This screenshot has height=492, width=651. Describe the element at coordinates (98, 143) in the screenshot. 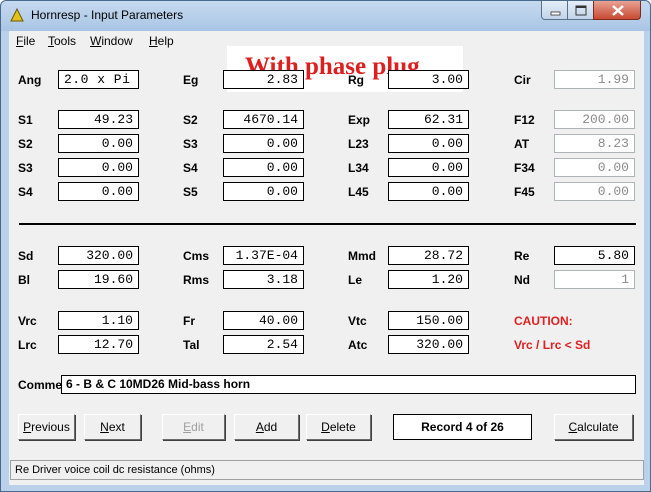

I see `field-s2: 0.00` at that location.